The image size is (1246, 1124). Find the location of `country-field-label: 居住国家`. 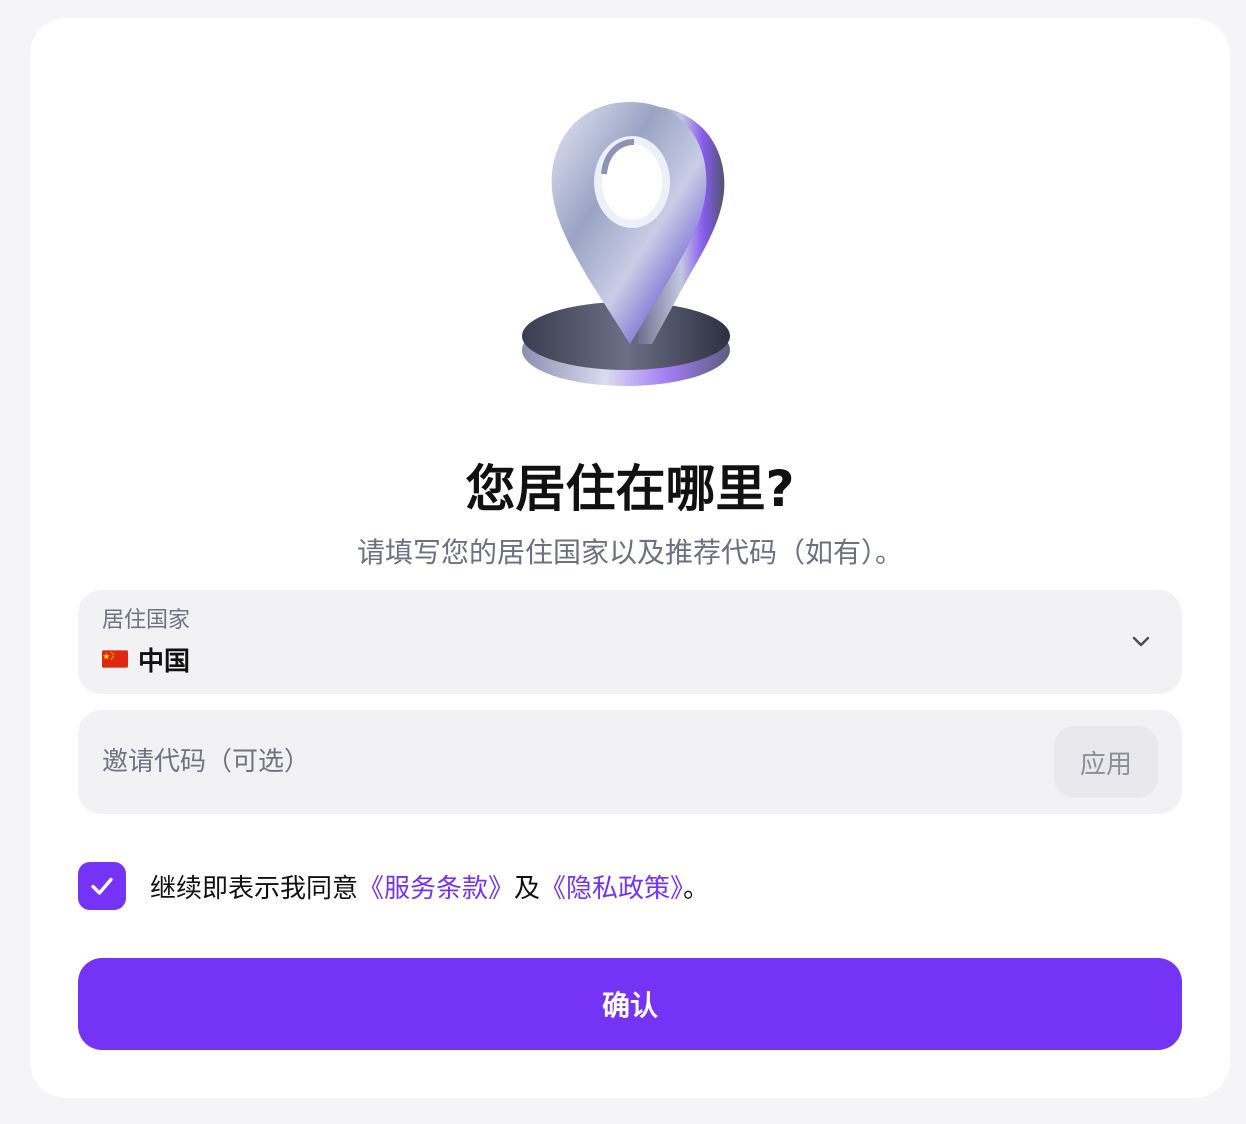

country-field-label: 居住国家 is located at coordinates (146, 620).